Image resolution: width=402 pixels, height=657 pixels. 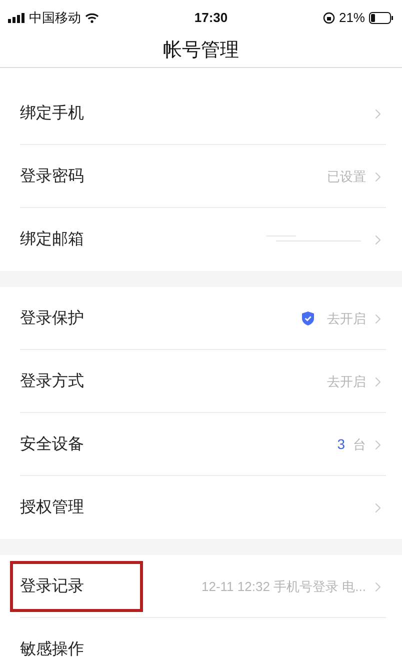 I want to click on row-label: 安全设备, so click(x=52, y=444).